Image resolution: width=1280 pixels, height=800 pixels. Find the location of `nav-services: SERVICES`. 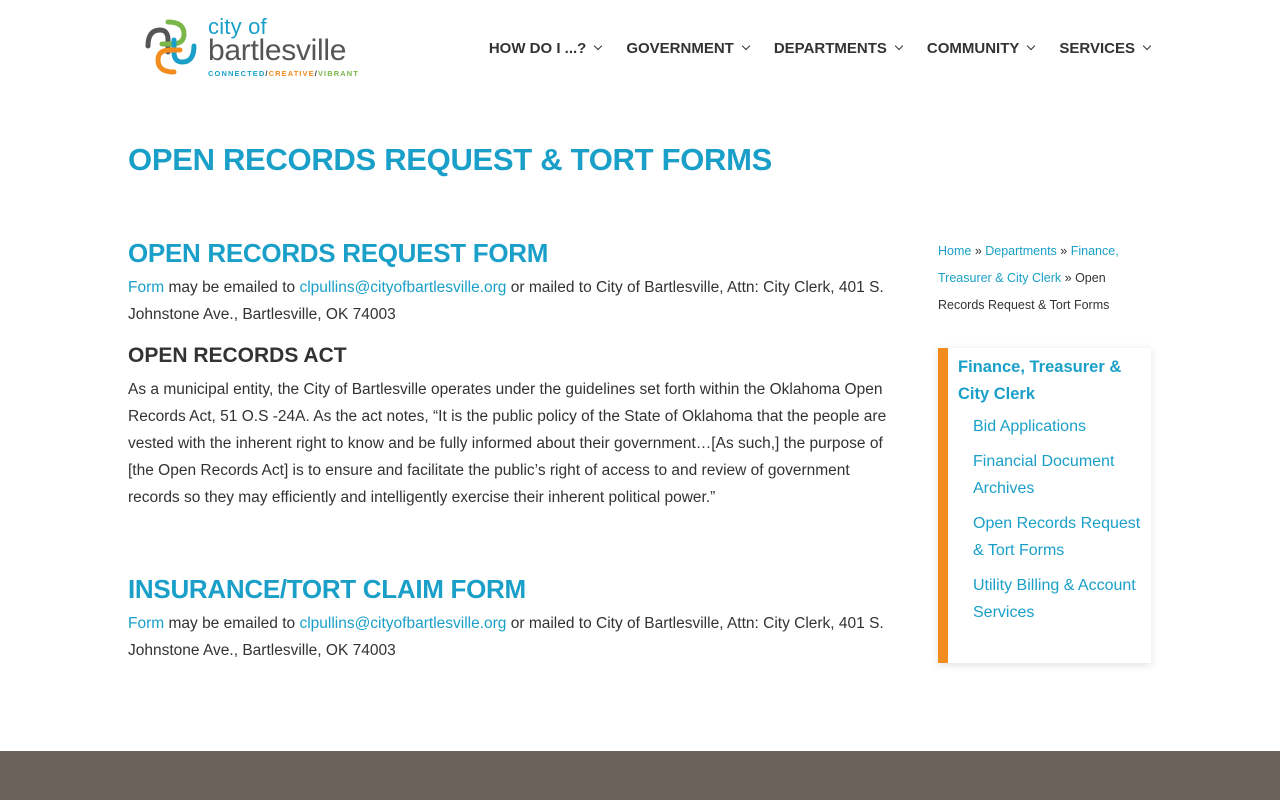

nav-services: SERVICES is located at coordinates (1105, 48).